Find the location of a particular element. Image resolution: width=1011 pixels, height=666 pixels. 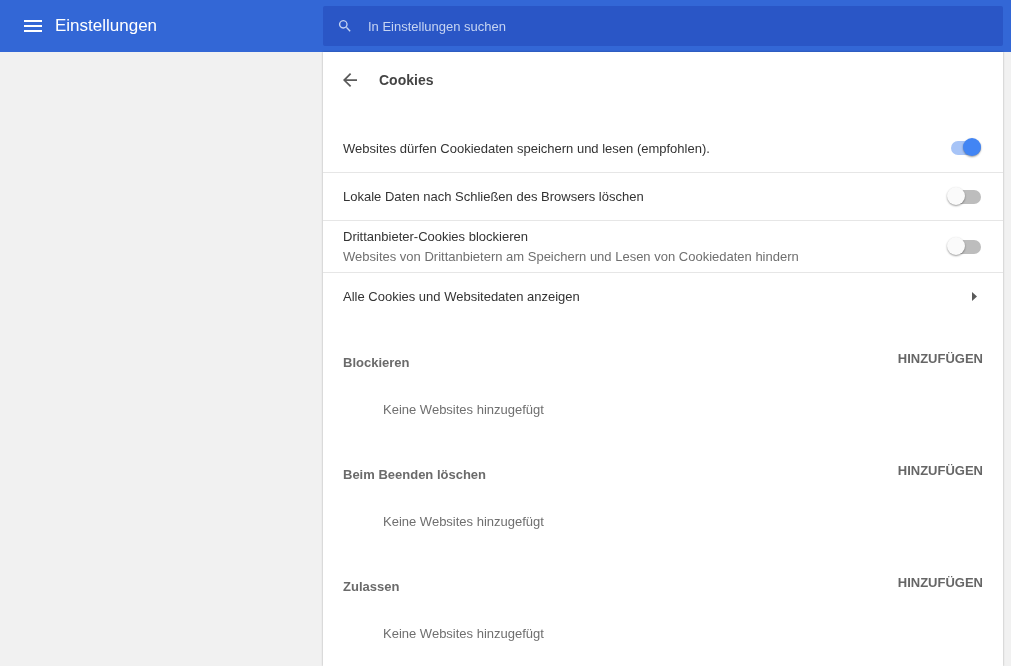

setting-label: Lokale Daten nach Schließen des Browsers löschen is located at coordinates (494, 196).